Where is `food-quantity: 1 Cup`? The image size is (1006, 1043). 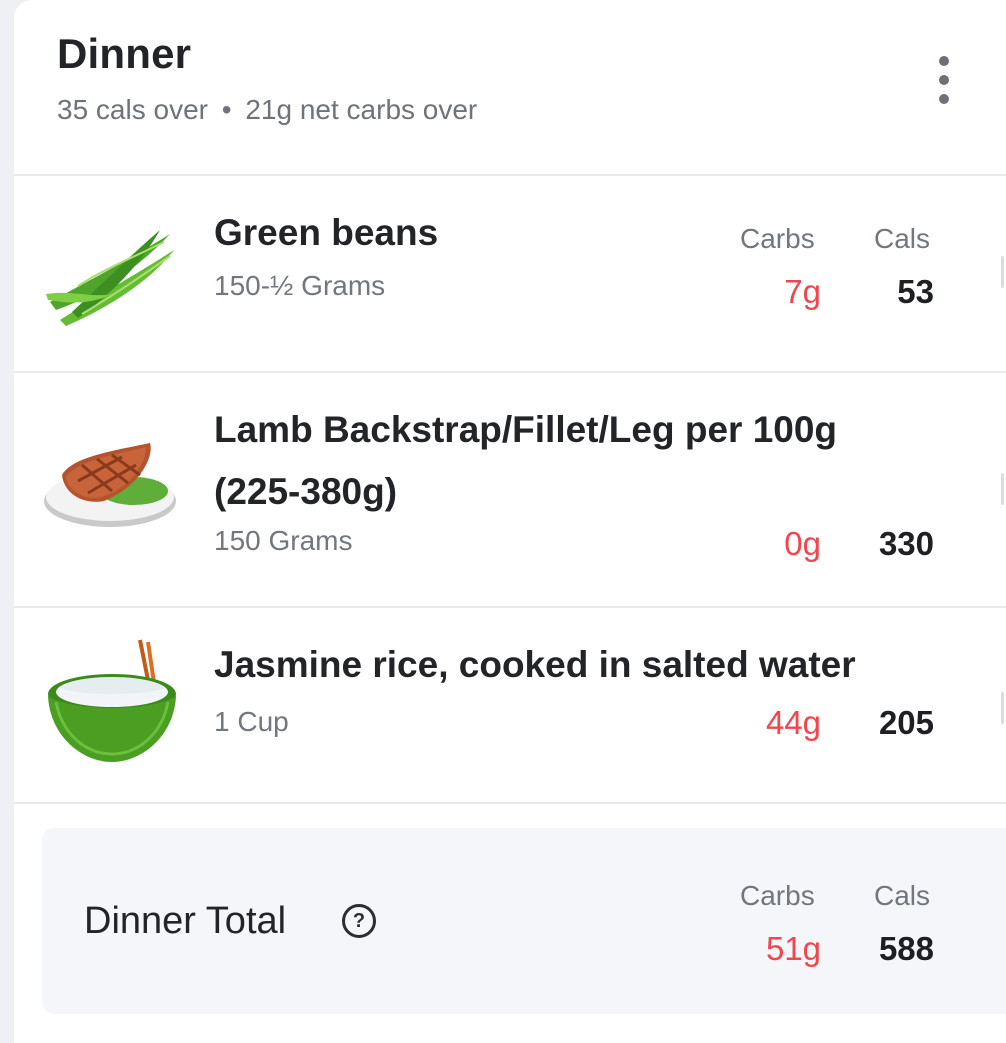
food-quantity: 1 Cup is located at coordinates (251, 721).